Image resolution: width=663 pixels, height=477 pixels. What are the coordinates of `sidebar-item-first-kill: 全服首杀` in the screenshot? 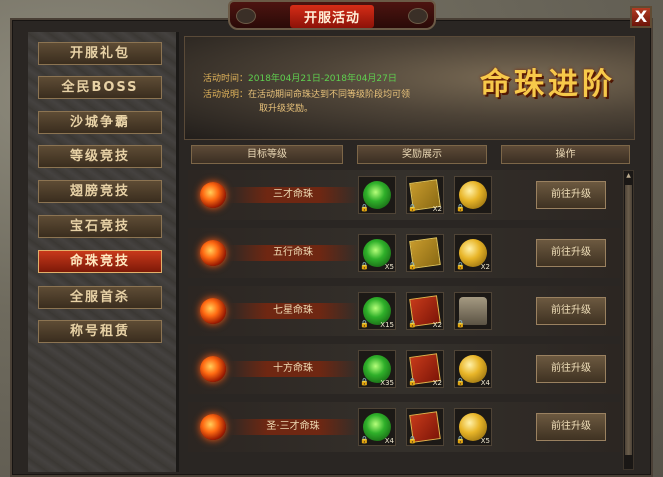 It's located at (100, 297).